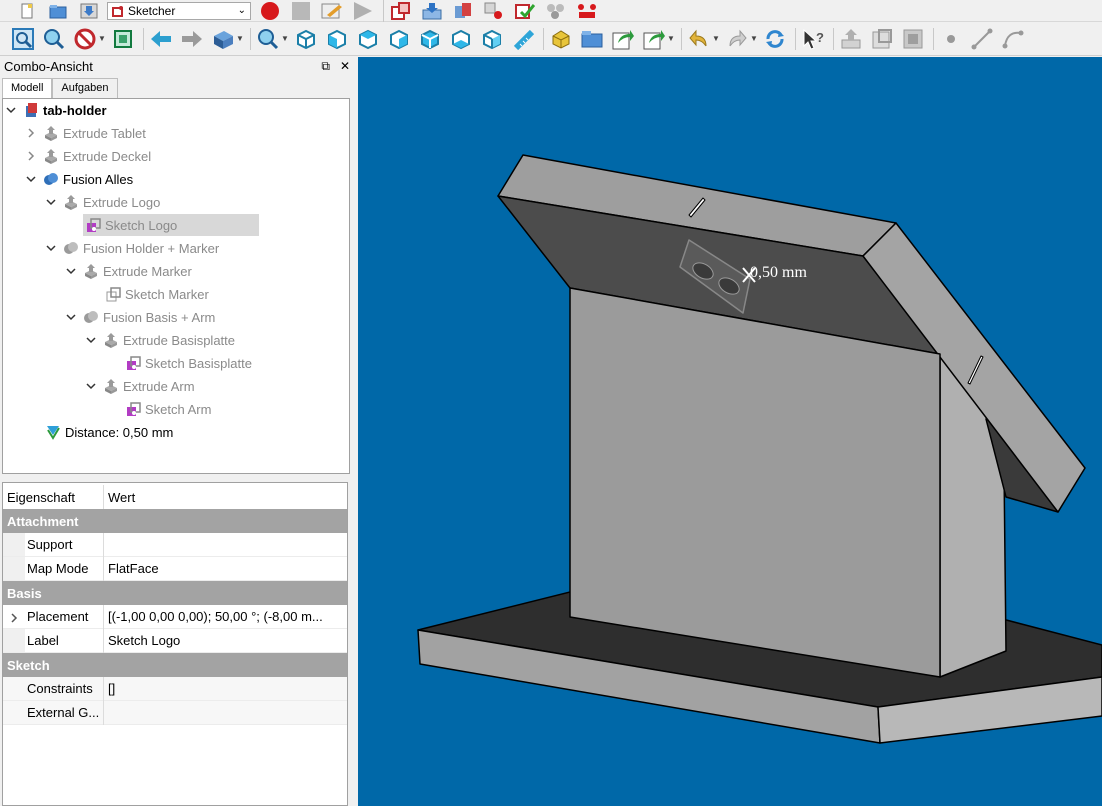 The image size is (1102, 806). I want to click on dependency-graph-icon, so click(401, 11).